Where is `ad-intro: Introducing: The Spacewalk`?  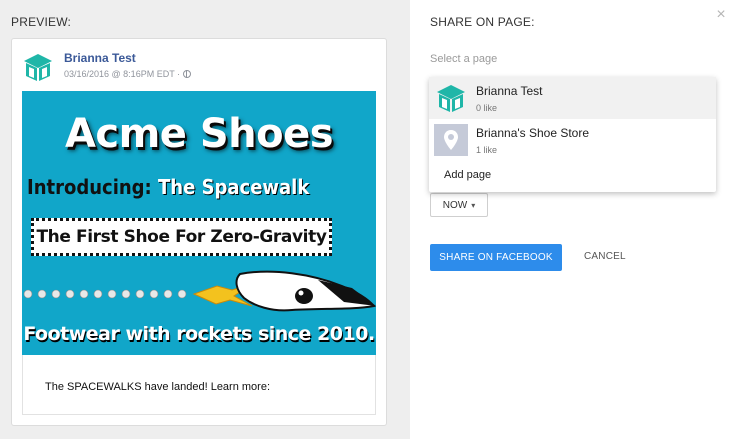
ad-intro: Introducing: The Spacewalk is located at coordinates (168, 187).